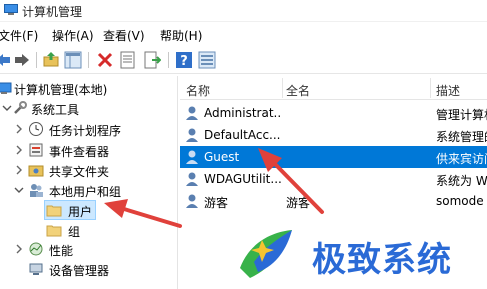  Describe the element at coordinates (74, 232) in the screenshot. I see `tree-item-label: 组` at that location.